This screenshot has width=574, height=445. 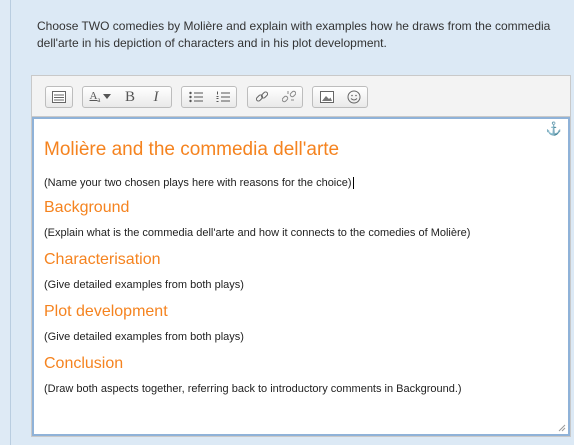 I want to click on italic-button: I, so click(x=156, y=97).